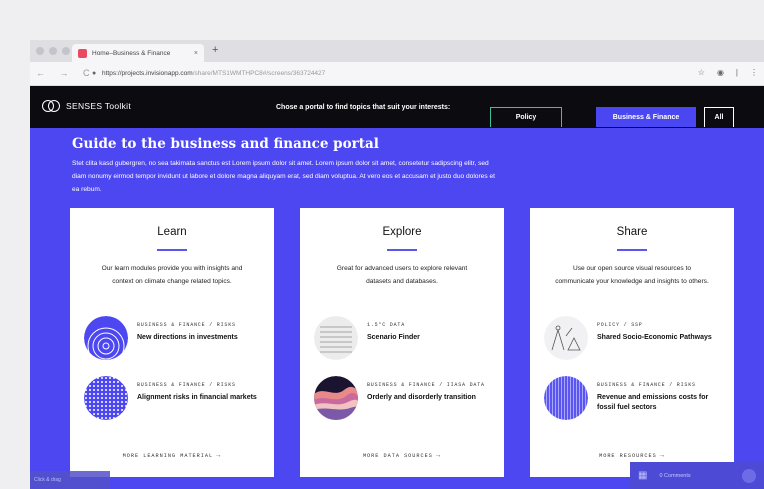 This screenshot has width=764, height=489. What do you see at coordinates (225, 144) in the screenshot?
I see `page-title: Guide to the business and finance portal` at bounding box center [225, 144].